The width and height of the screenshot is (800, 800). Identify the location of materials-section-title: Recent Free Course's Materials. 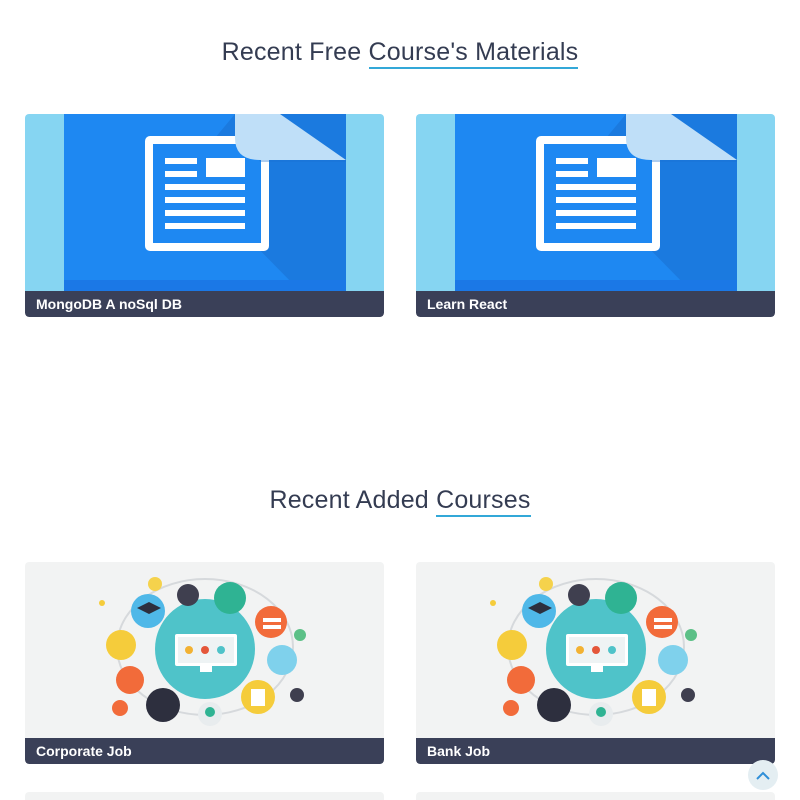
(400, 53).